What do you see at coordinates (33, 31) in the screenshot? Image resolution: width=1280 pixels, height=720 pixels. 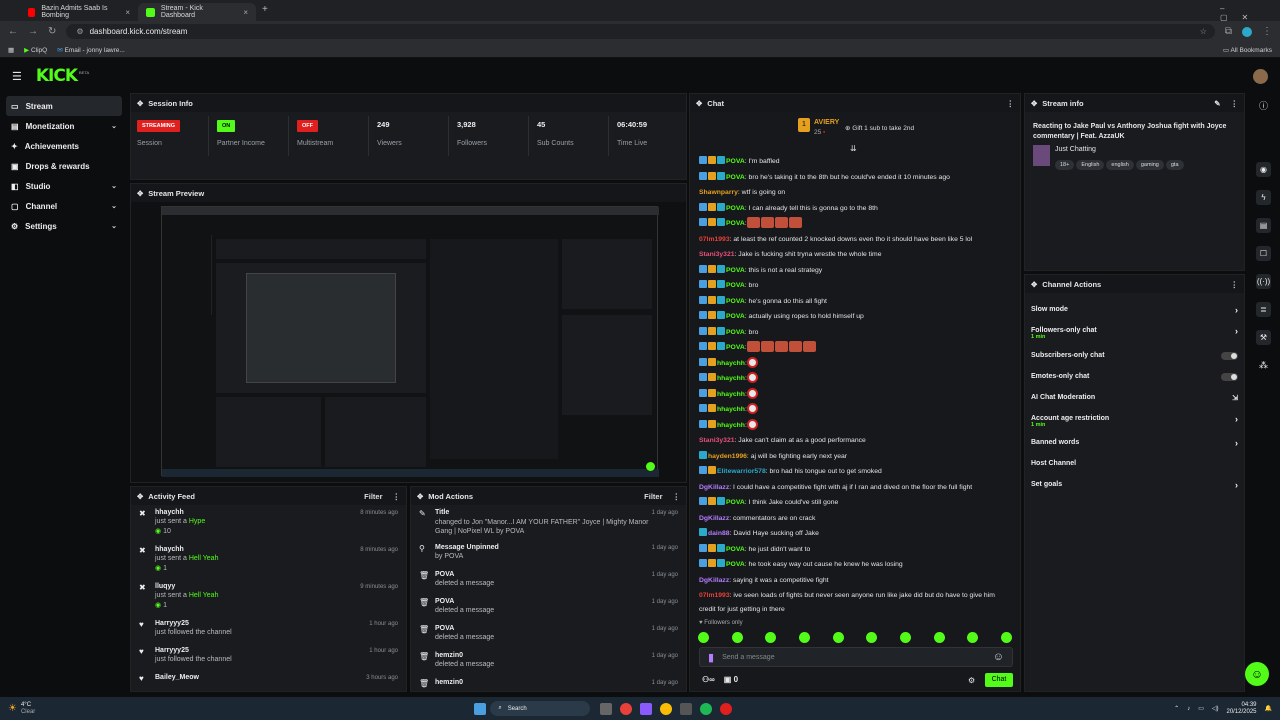 I see `forward-icon: →` at bounding box center [33, 31].